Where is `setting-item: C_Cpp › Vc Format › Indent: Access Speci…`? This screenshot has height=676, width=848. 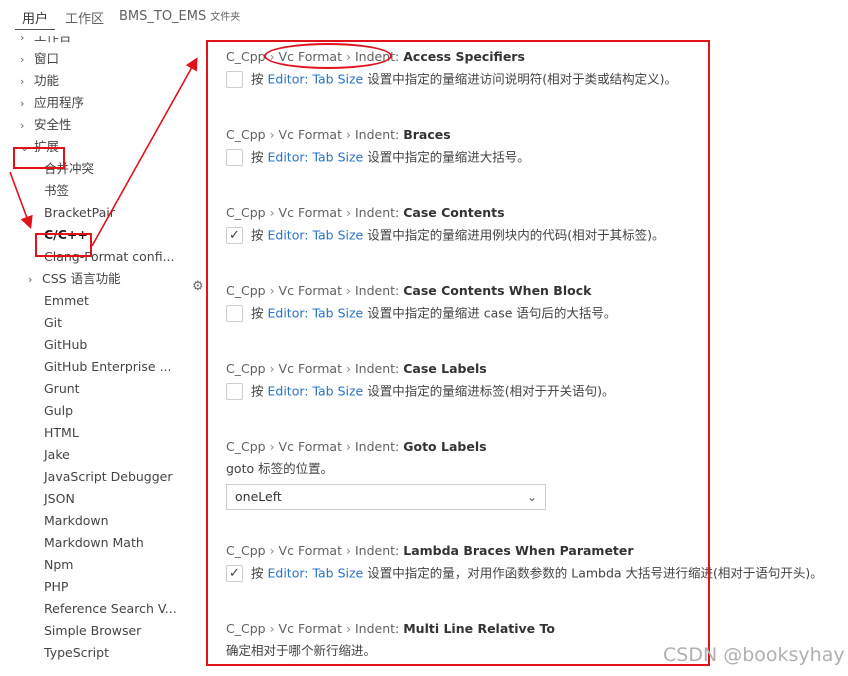
setting-item: C_Cpp › Vc Format › Indent: Access Speci… is located at coordinates (536, 68).